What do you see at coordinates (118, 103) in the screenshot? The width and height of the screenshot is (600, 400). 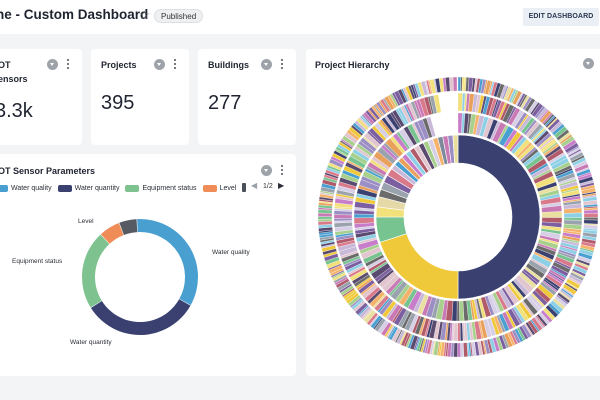 I see `metric-value: 395` at bounding box center [118, 103].